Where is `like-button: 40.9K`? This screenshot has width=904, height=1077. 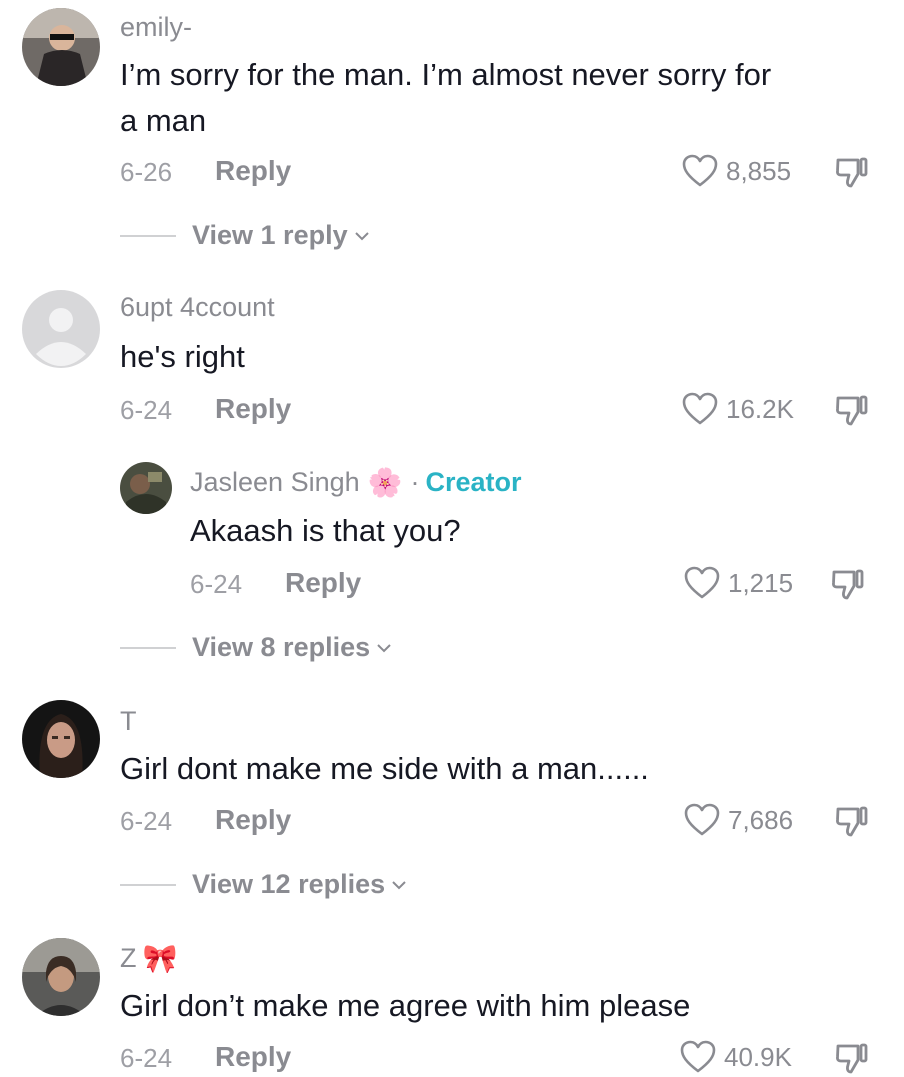
like-button: 40.9K is located at coordinates (736, 1057).